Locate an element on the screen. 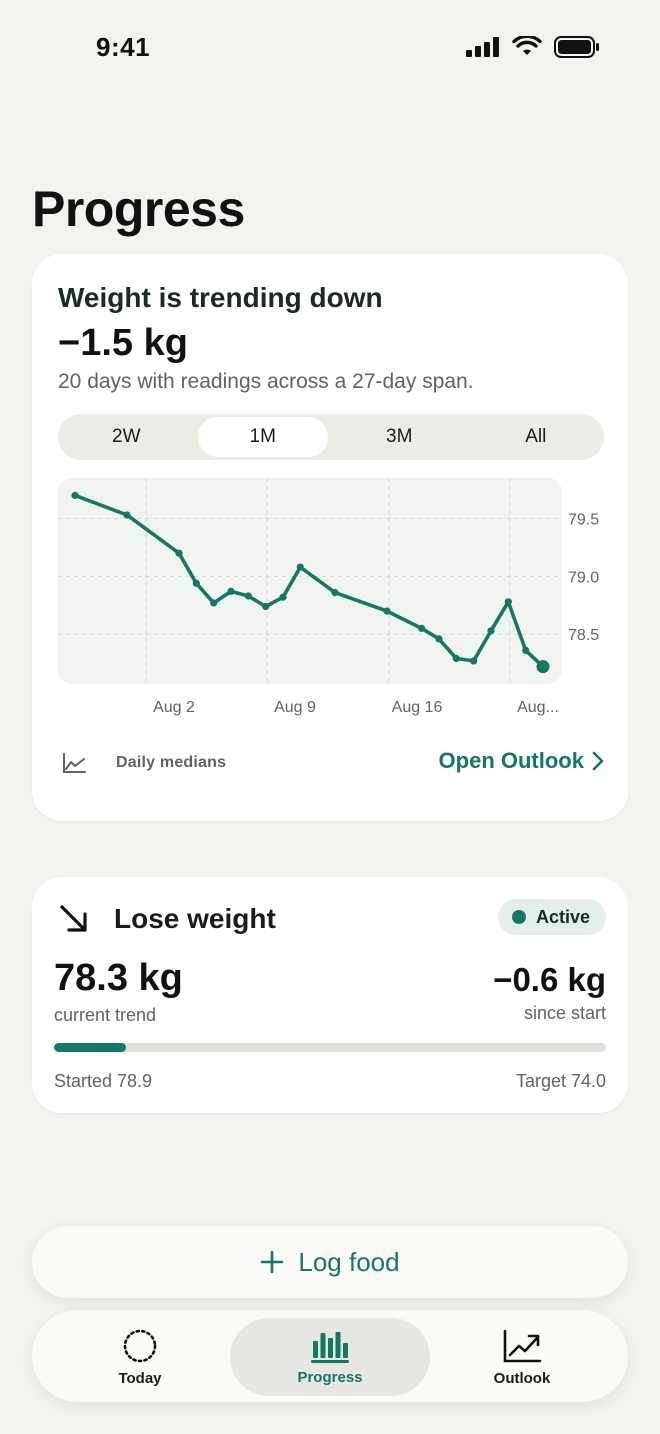 This screenshot has width=660, height=1434. chart-legend: Daily medians is located at coordinates (142, 763).